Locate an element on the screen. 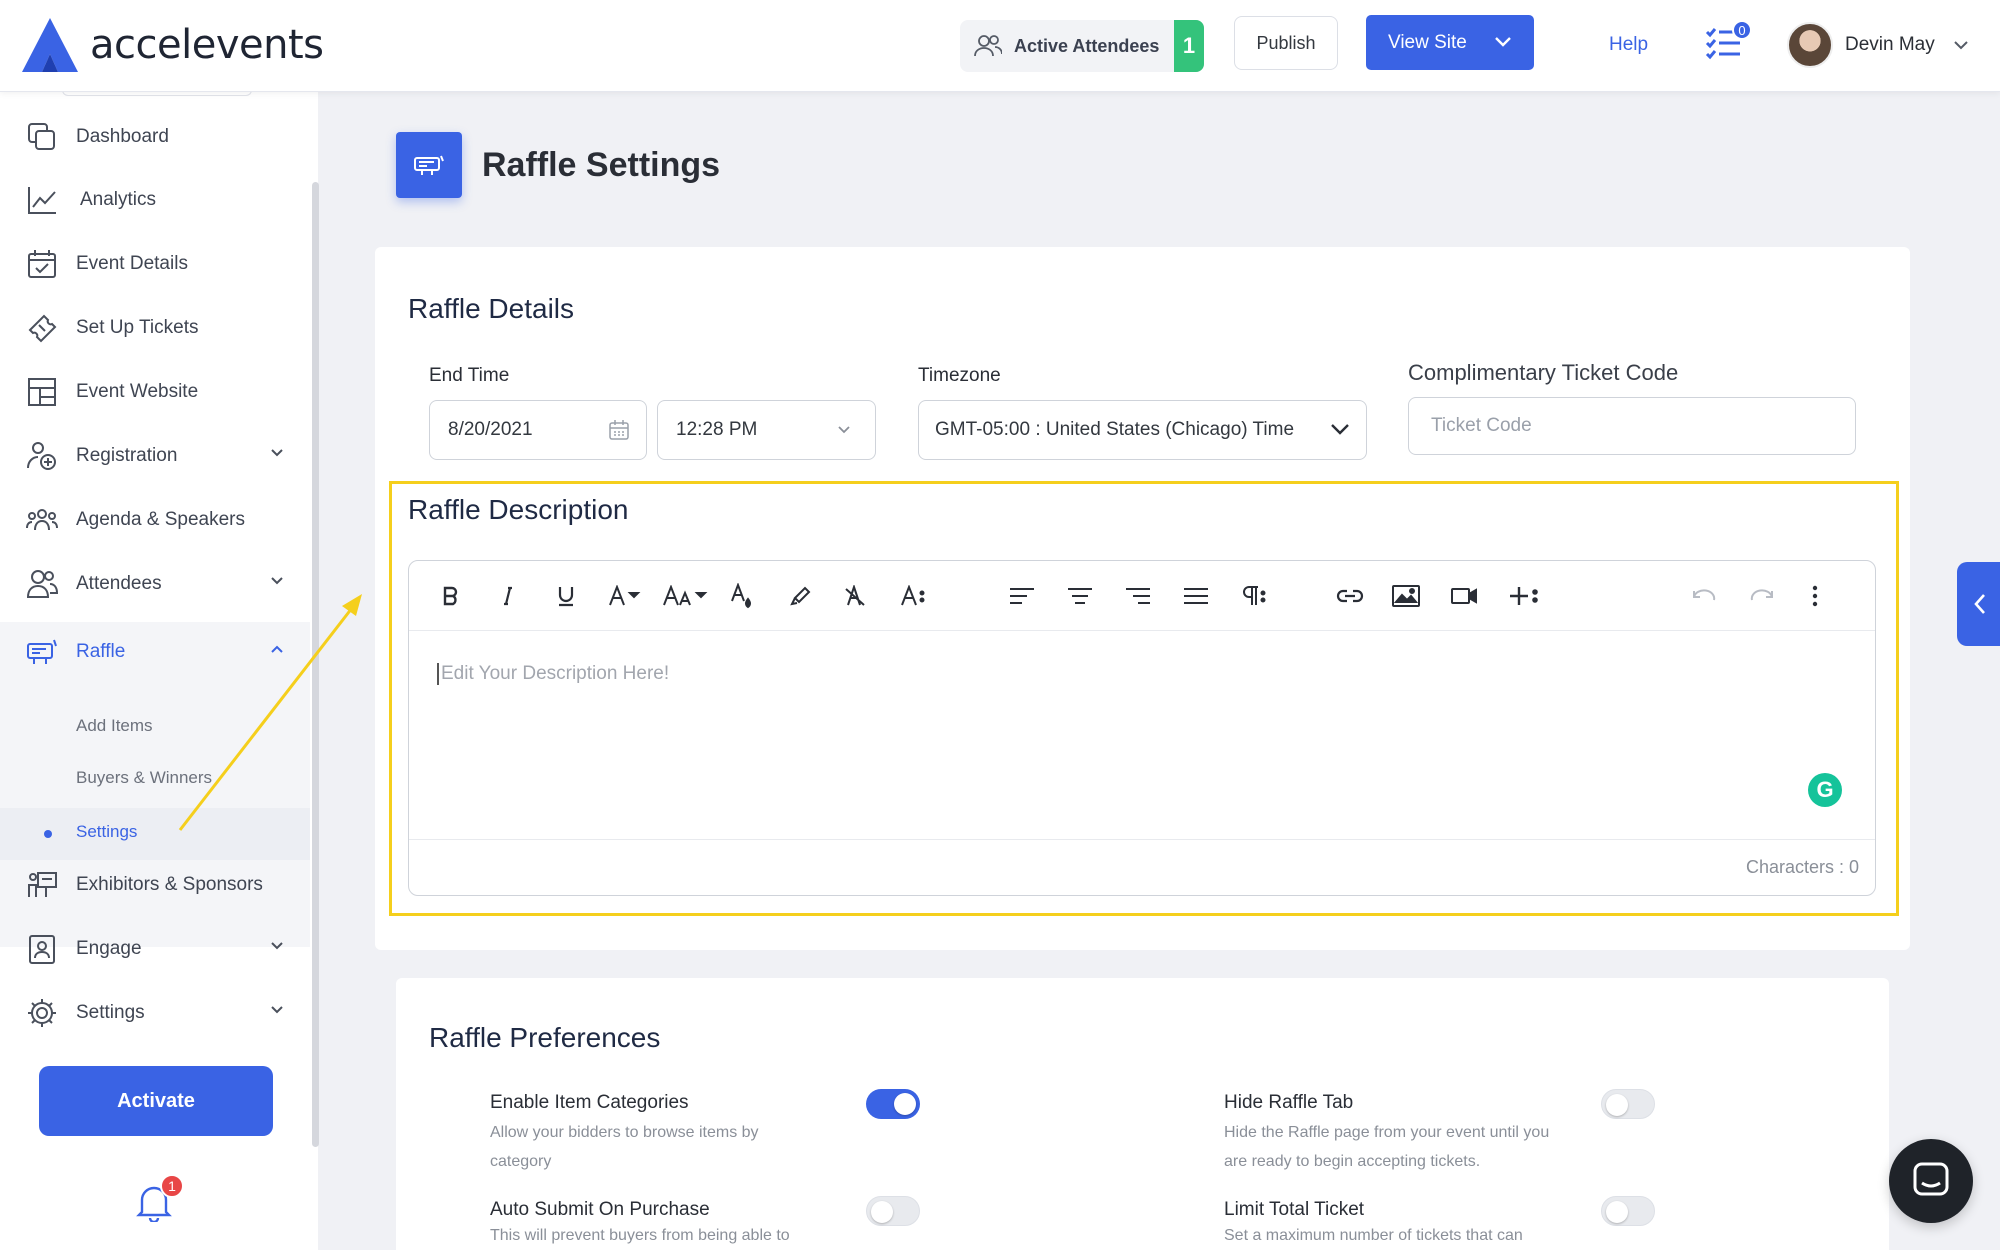 This screenshot has width=2000, height=1250. timezone-select: GMT-05:00 : United States (Chicago) Time is located at coordinates (1142, 430).